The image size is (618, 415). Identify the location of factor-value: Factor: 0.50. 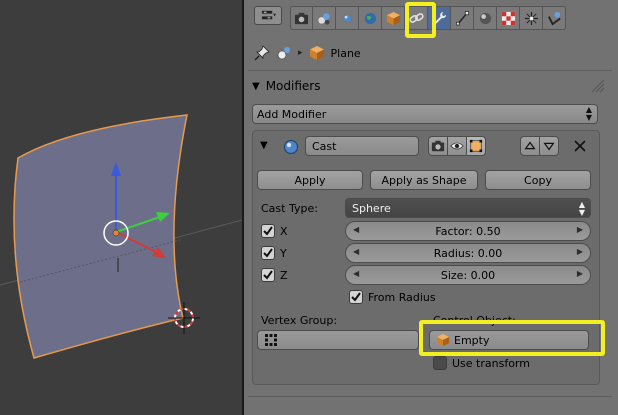
(468, 231).